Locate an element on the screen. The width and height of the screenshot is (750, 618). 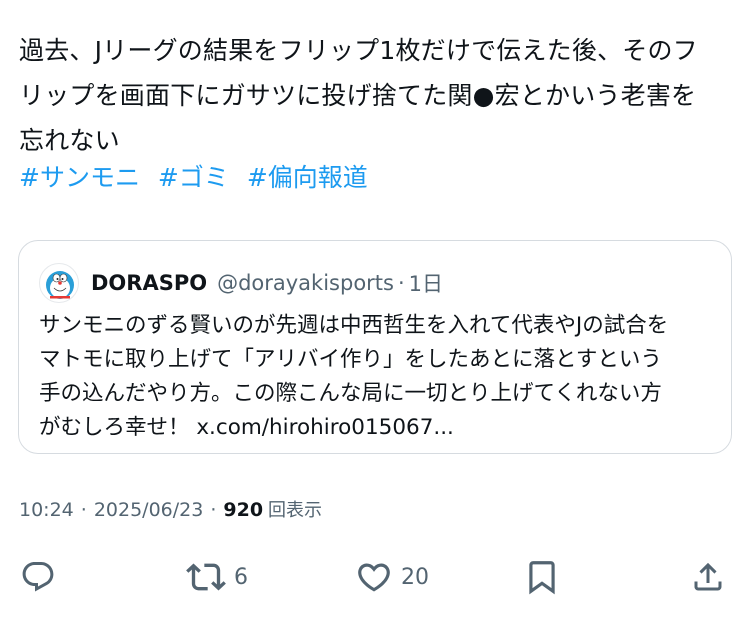
tweet-text-line: 過去、Jリーグの結果をフリップ1枚だけで伝えた後、そのフ is located at coordinates (358, 50).